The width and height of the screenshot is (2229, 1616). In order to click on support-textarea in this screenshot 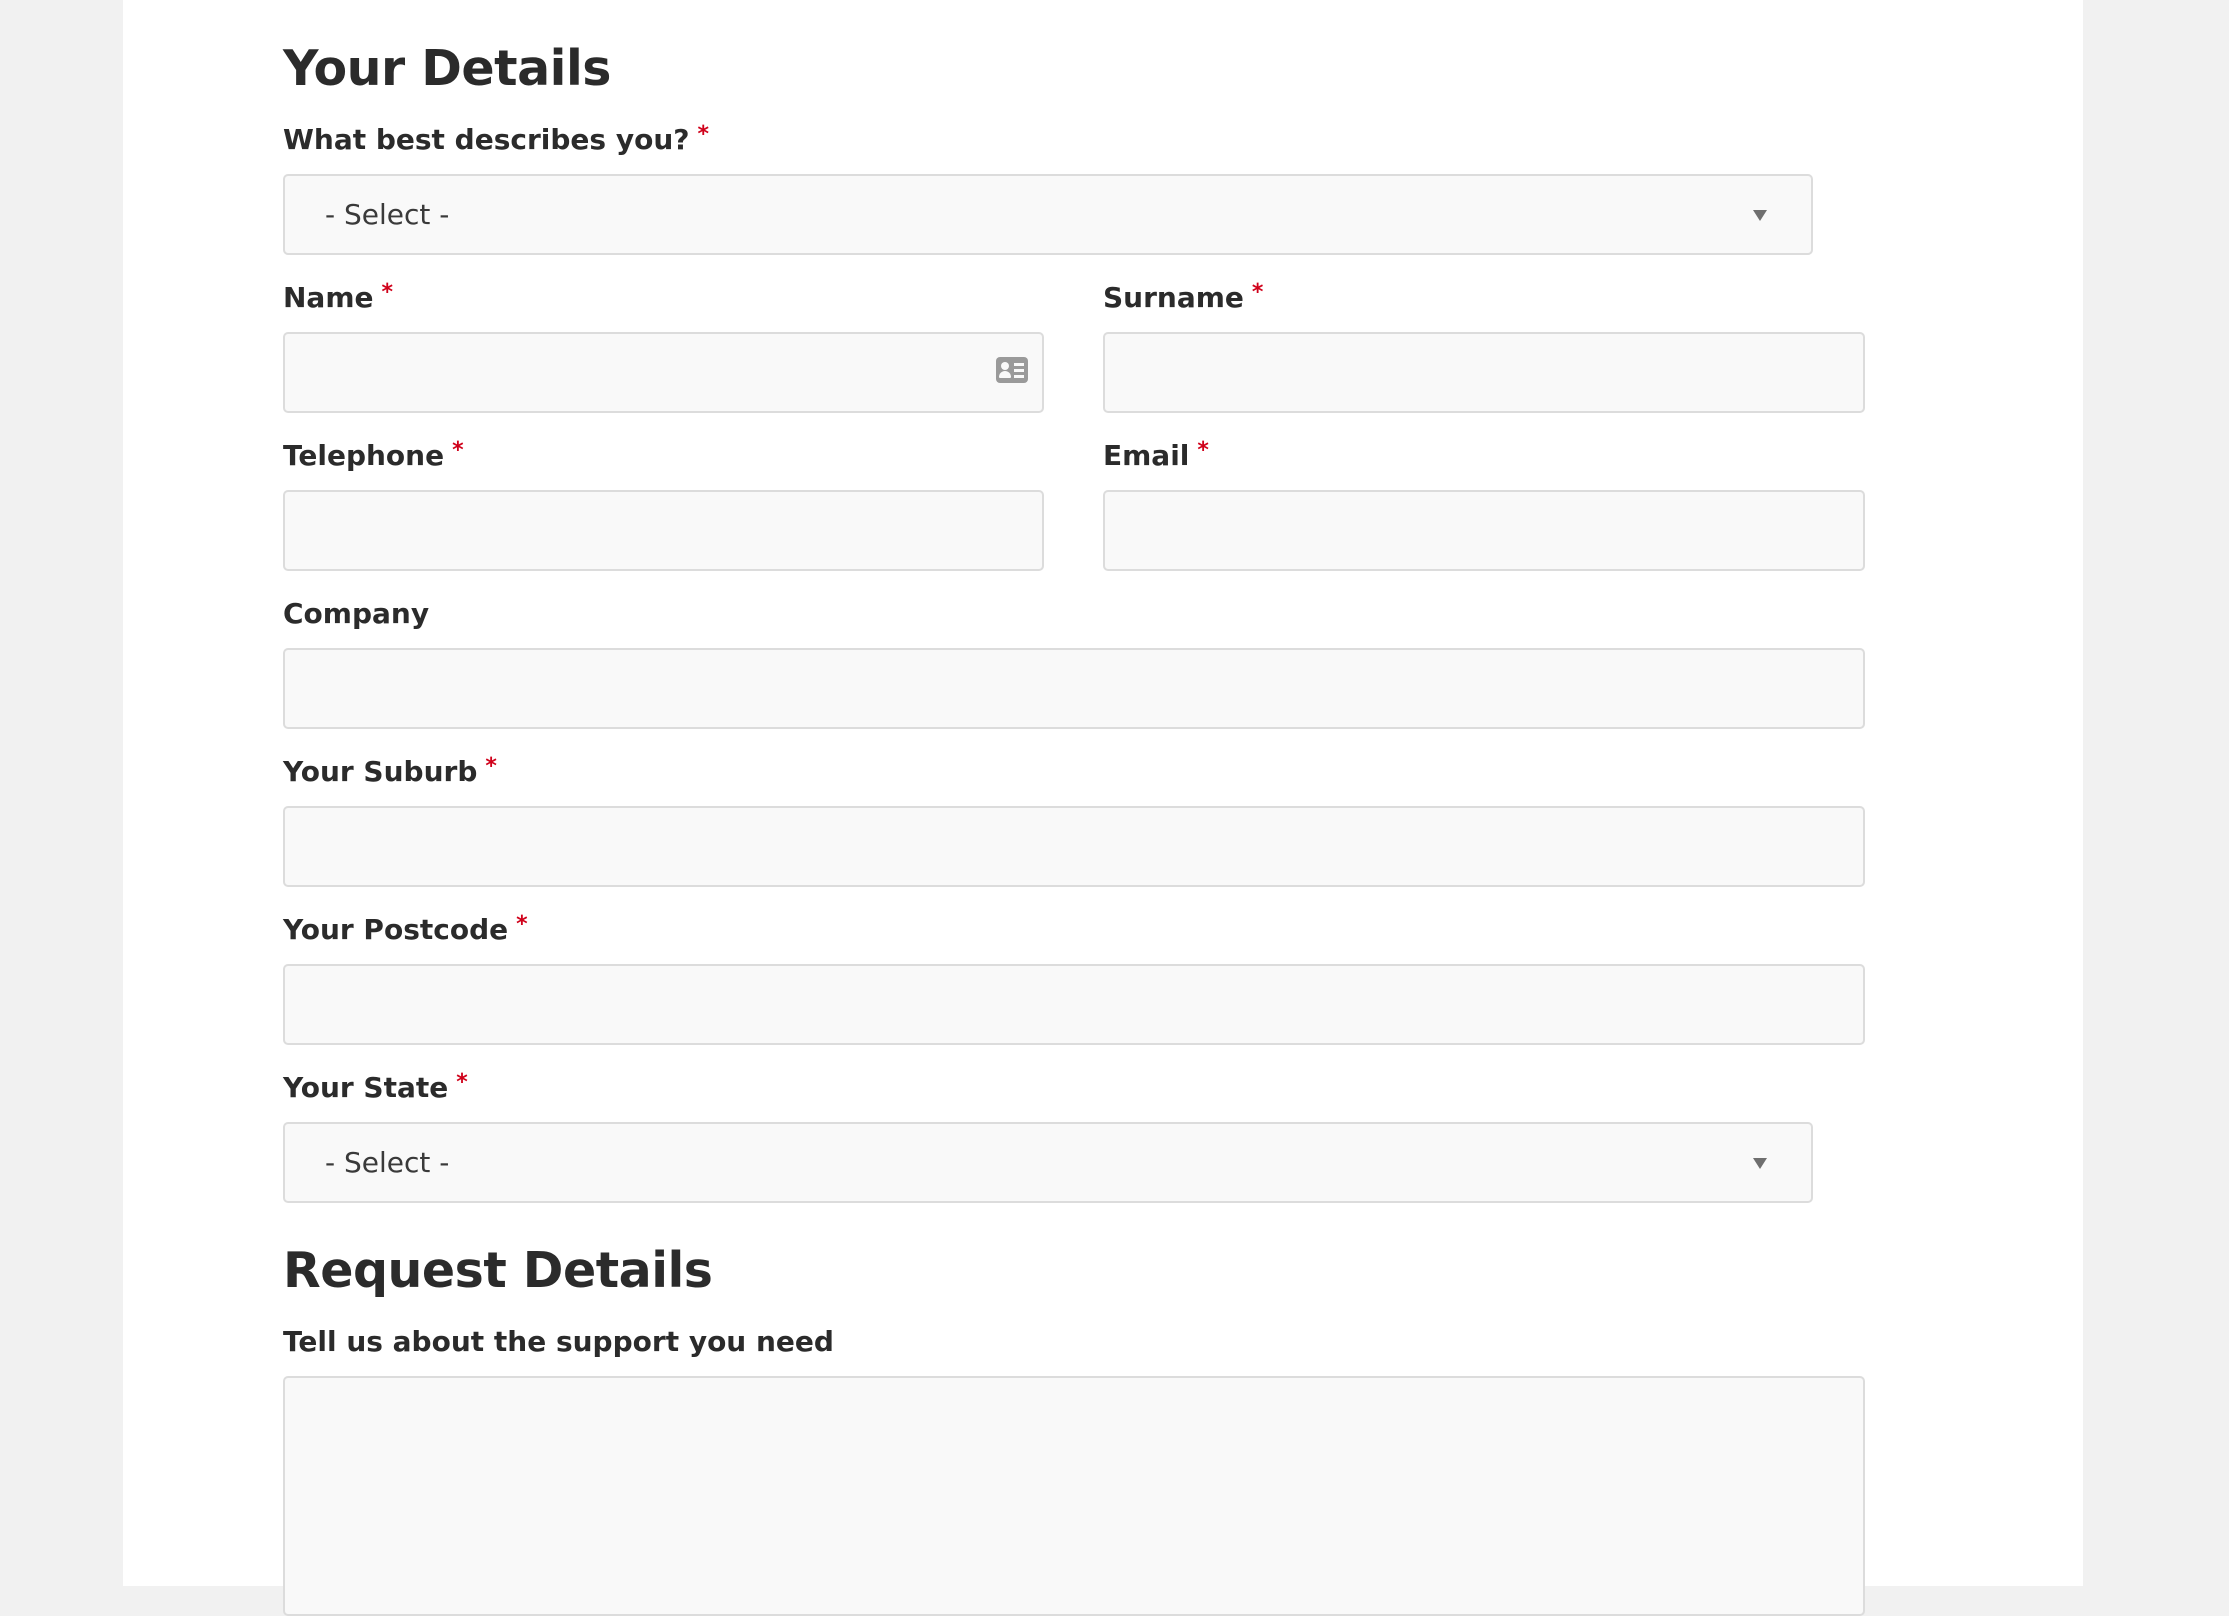, I will do `click(1074, 1496)`.